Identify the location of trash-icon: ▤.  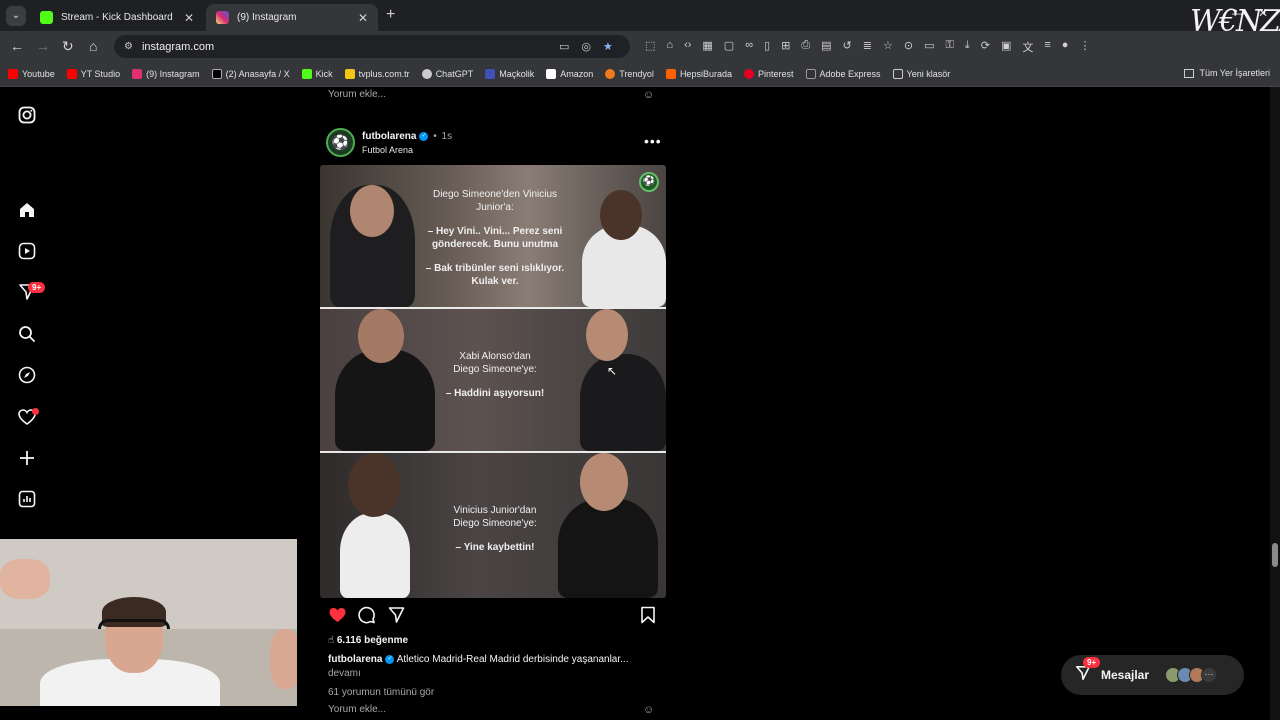
(826, 47).